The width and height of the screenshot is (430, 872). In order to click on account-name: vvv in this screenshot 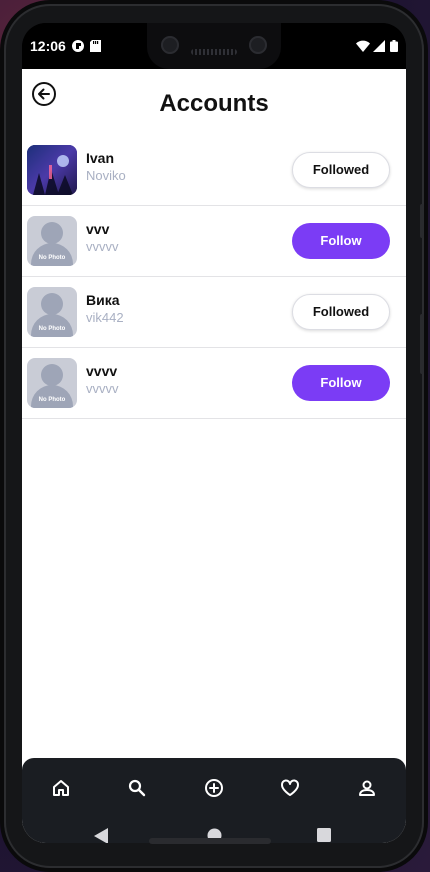, I will do `click(98, 229)`.